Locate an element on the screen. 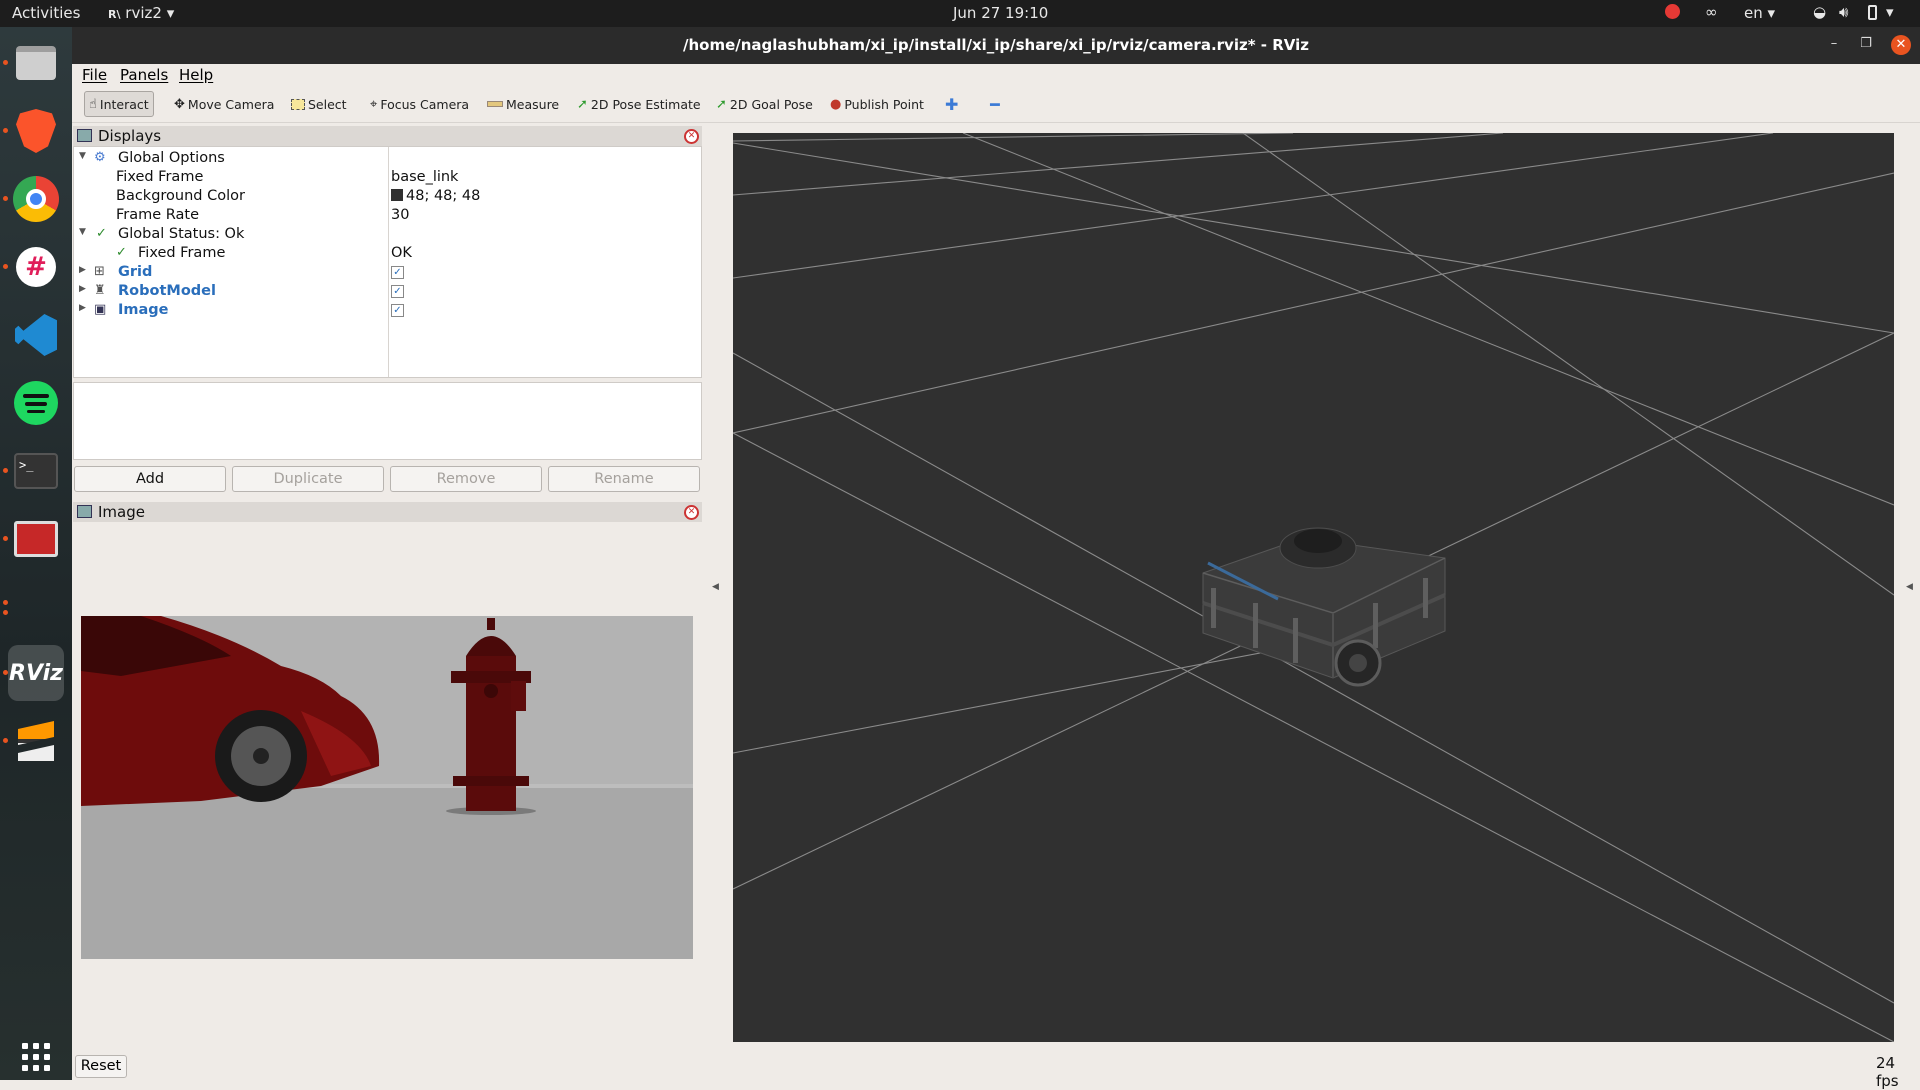 The width and height of the screenshot is (1920, 1090). publish-point-tool: ● Publish Point is located at coordinates (877, 104).